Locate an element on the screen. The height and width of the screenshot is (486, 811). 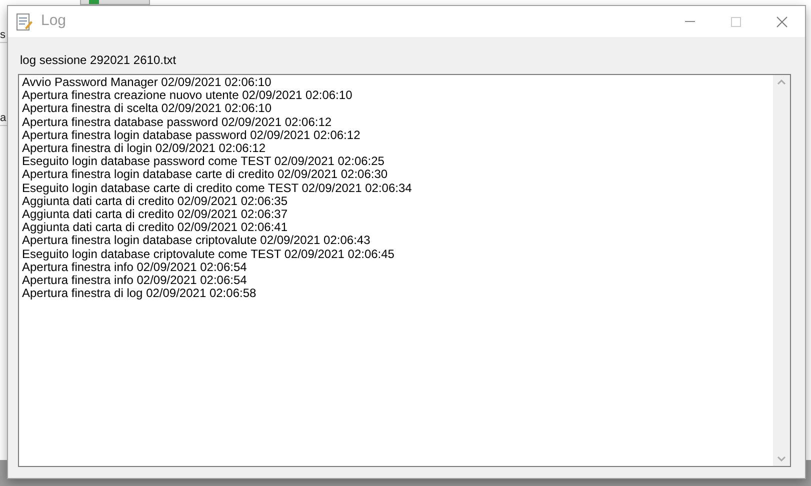
window-title: Log is located at coordinates (53, 21).